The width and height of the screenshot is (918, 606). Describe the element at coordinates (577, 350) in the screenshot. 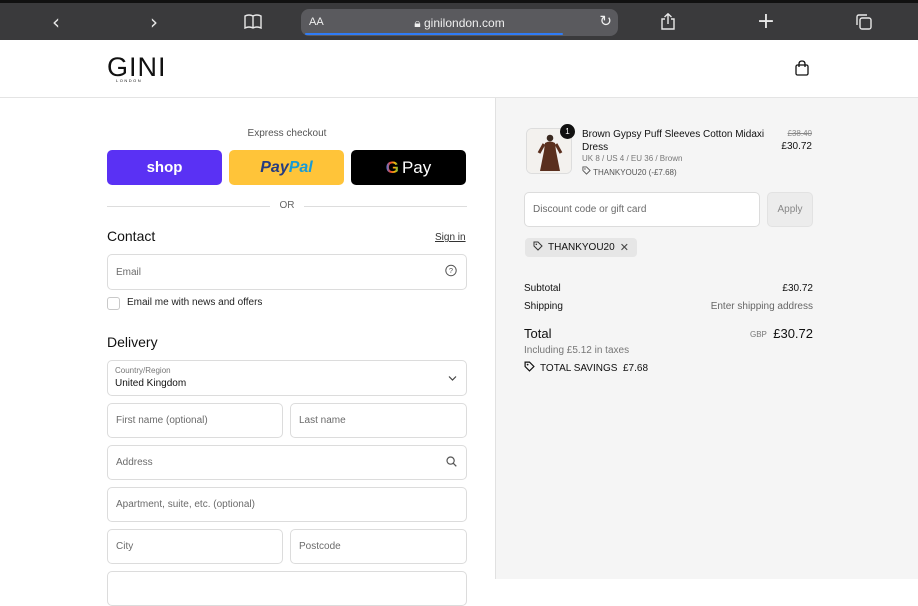

I see `taxes-note: Including £5.12 in taxes` at that location.